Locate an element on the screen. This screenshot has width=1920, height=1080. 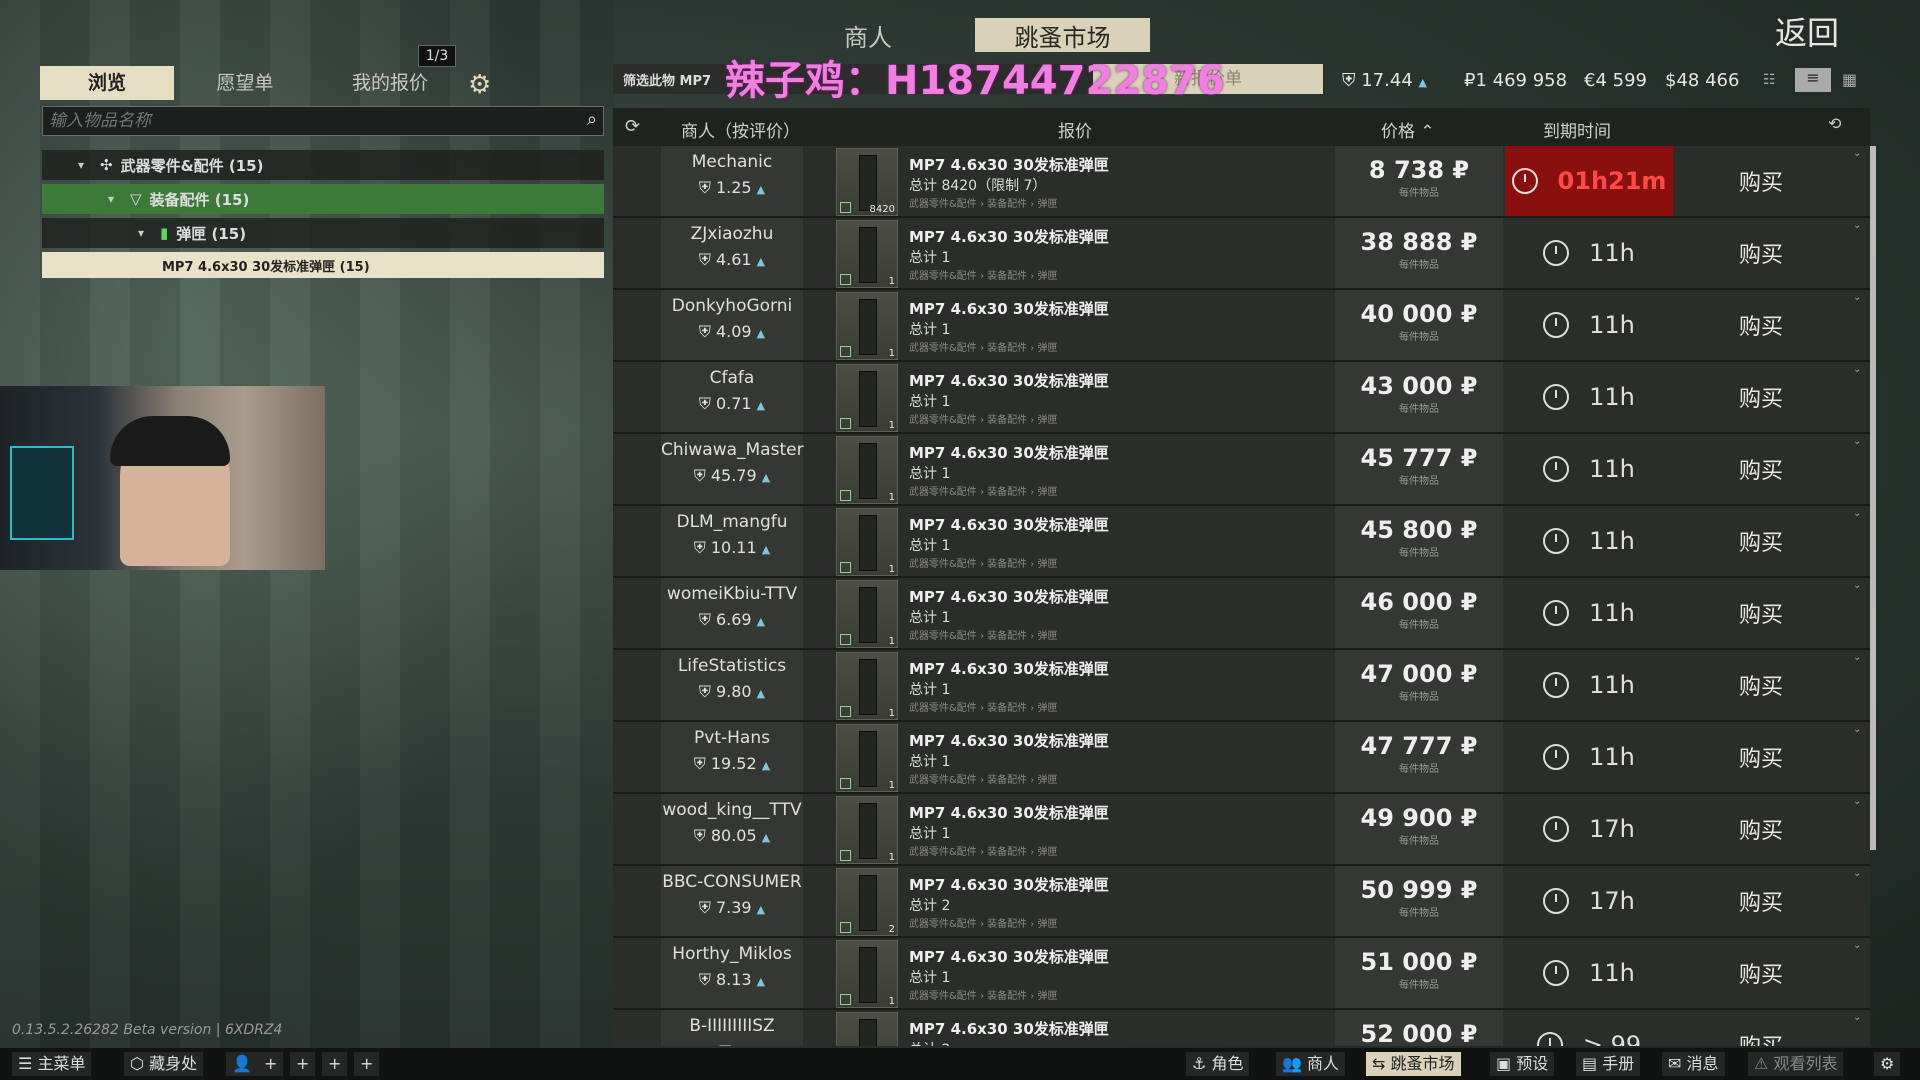
seller-name: ZJxiaozhu is located at coordinates (732, 234).